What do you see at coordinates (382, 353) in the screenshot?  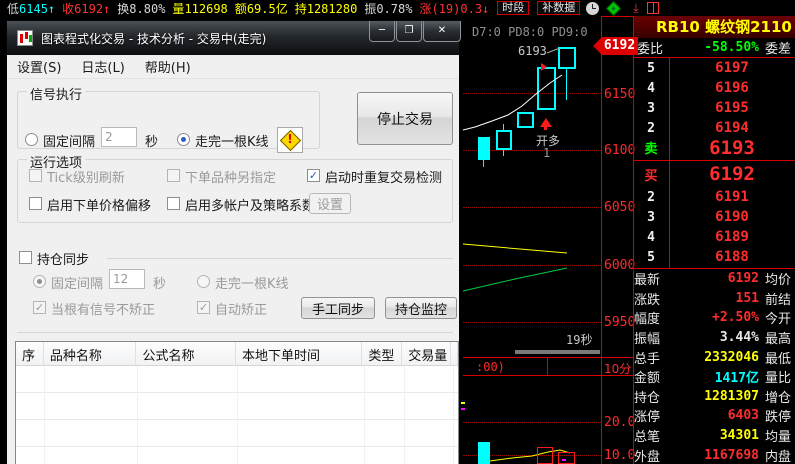 I see `table-header: 类型` at bounding box center [382, 353].